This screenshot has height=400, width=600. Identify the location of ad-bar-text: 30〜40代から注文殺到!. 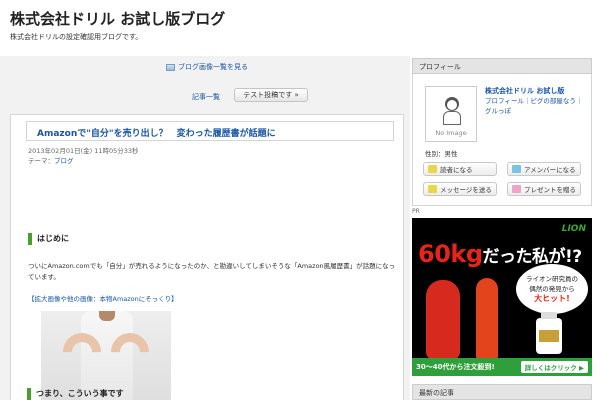
(455, 367).